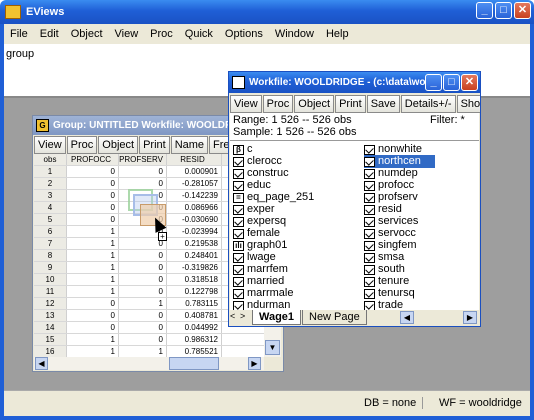 The image size is (534, 420). What do you see at coordinates (50, 219) in the screenshot?
I see `obs-cell: 5` at bounding box center [50, 219].